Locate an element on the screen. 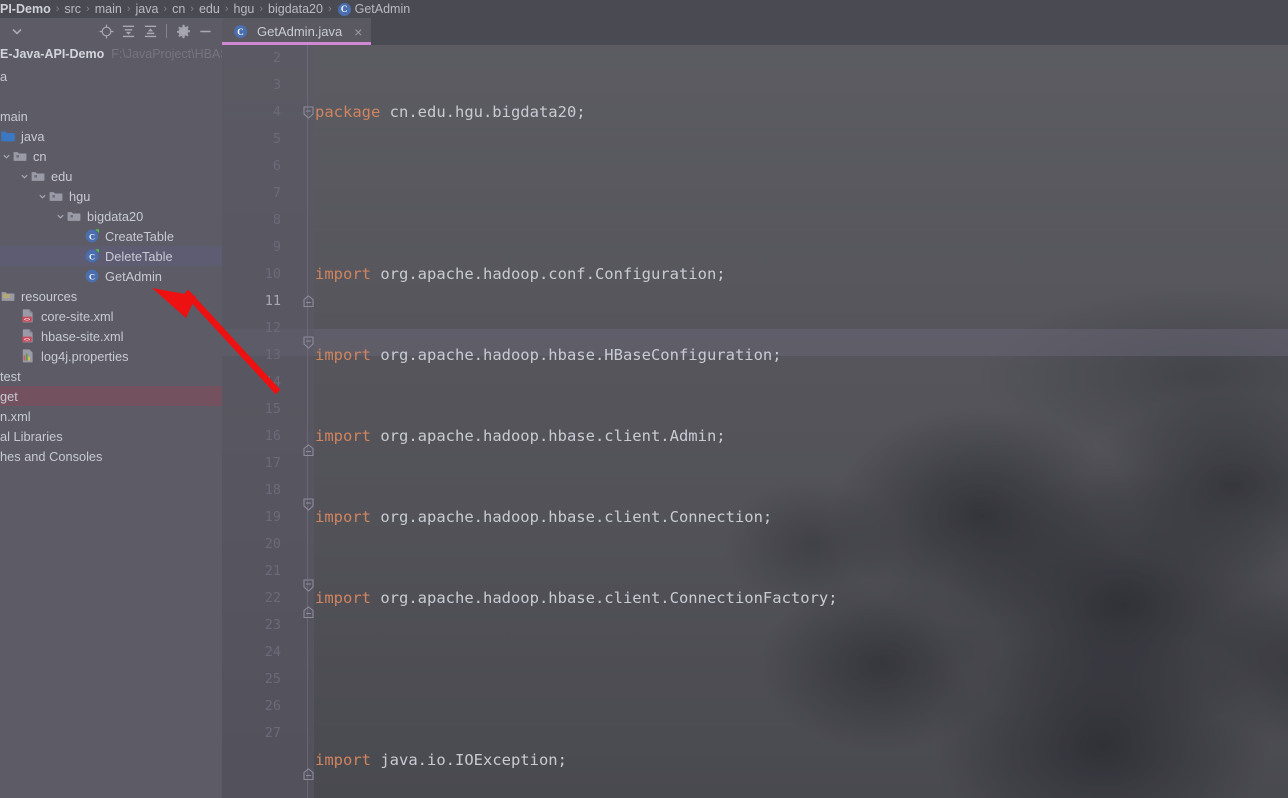 This screenshot has width=1288, height=798. project-name: E-Java-API-Demo is located at coordinates (52, 54).